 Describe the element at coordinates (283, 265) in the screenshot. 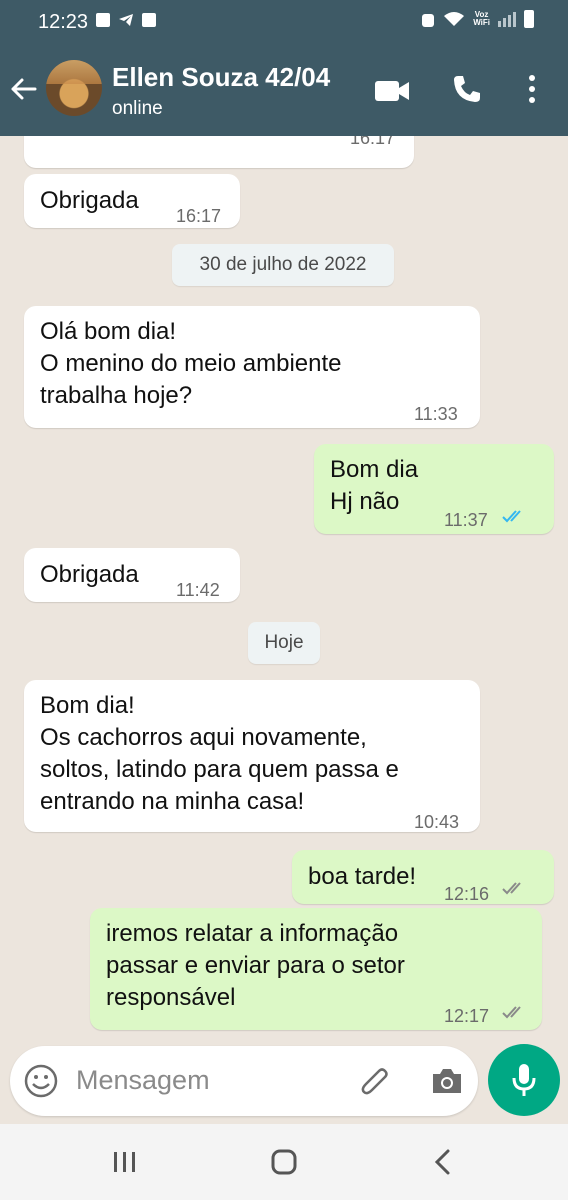

I see `date-separator: 30 de julho de 2022` at that location.